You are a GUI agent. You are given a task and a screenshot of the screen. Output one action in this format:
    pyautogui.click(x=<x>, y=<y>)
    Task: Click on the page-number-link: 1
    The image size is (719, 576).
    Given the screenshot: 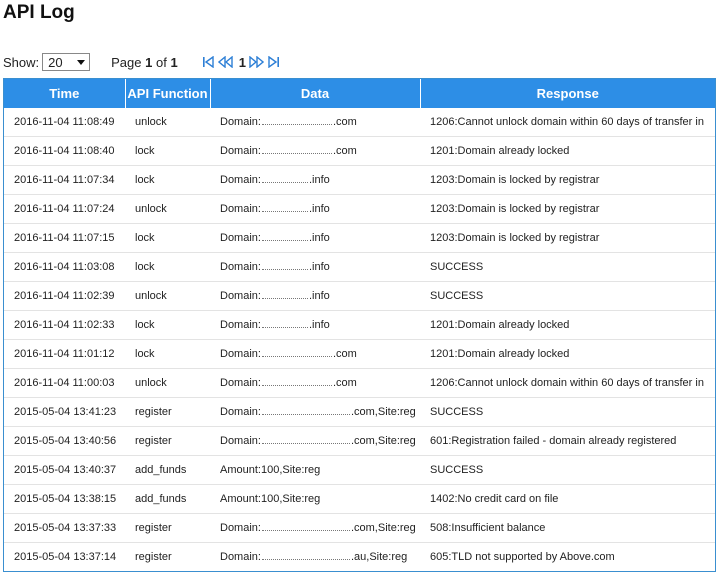 What is the action you would take?
    pyautogui.click(x=242, y=62)
    